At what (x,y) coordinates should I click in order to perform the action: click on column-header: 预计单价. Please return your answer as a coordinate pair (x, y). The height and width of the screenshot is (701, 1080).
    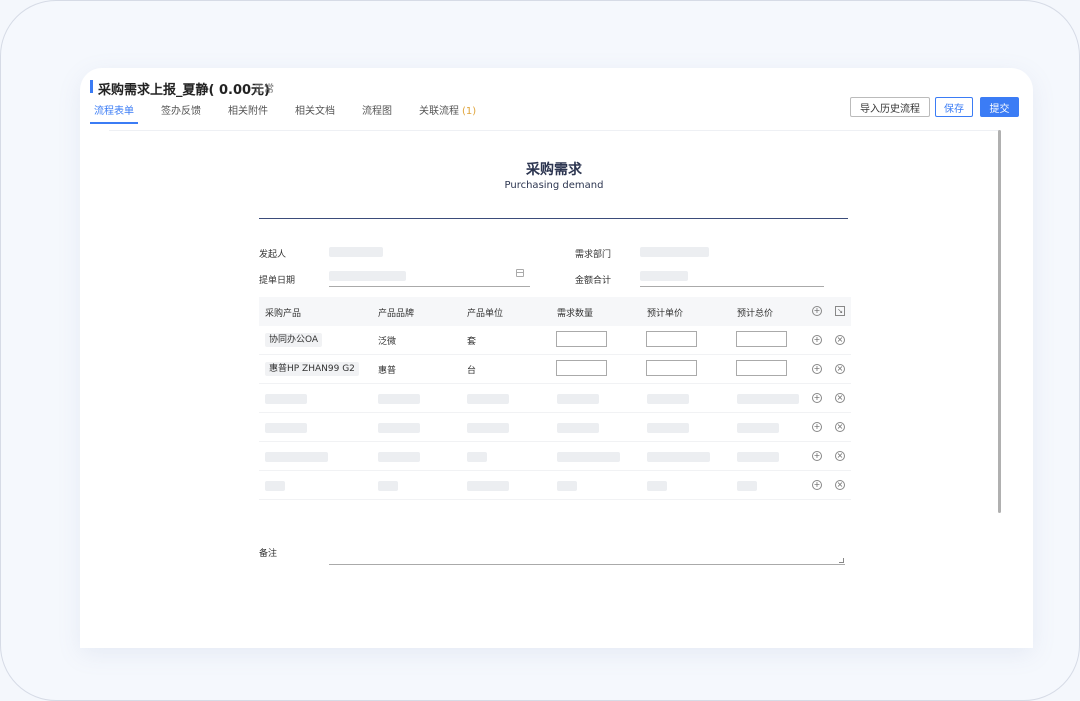
    Looking at the image, I should click on (665, 314).